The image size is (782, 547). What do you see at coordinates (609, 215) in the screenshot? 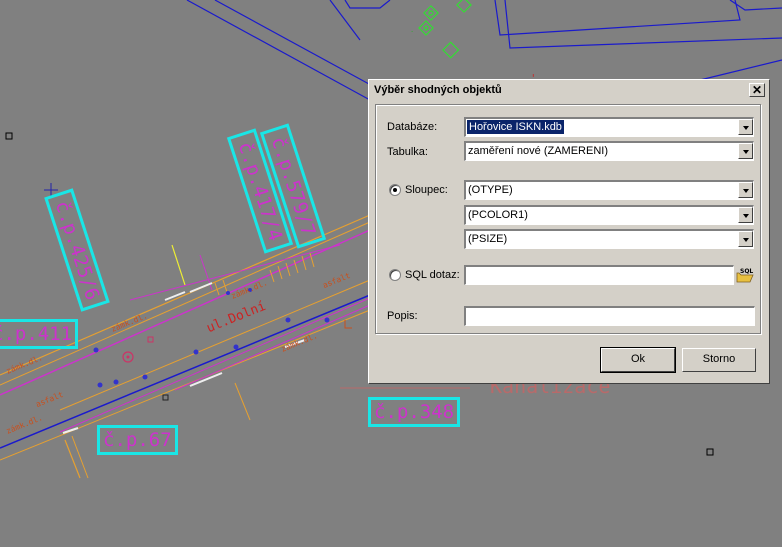
I see `column-select-2: (PCOLOR1)` at bounding box center [609, 215].